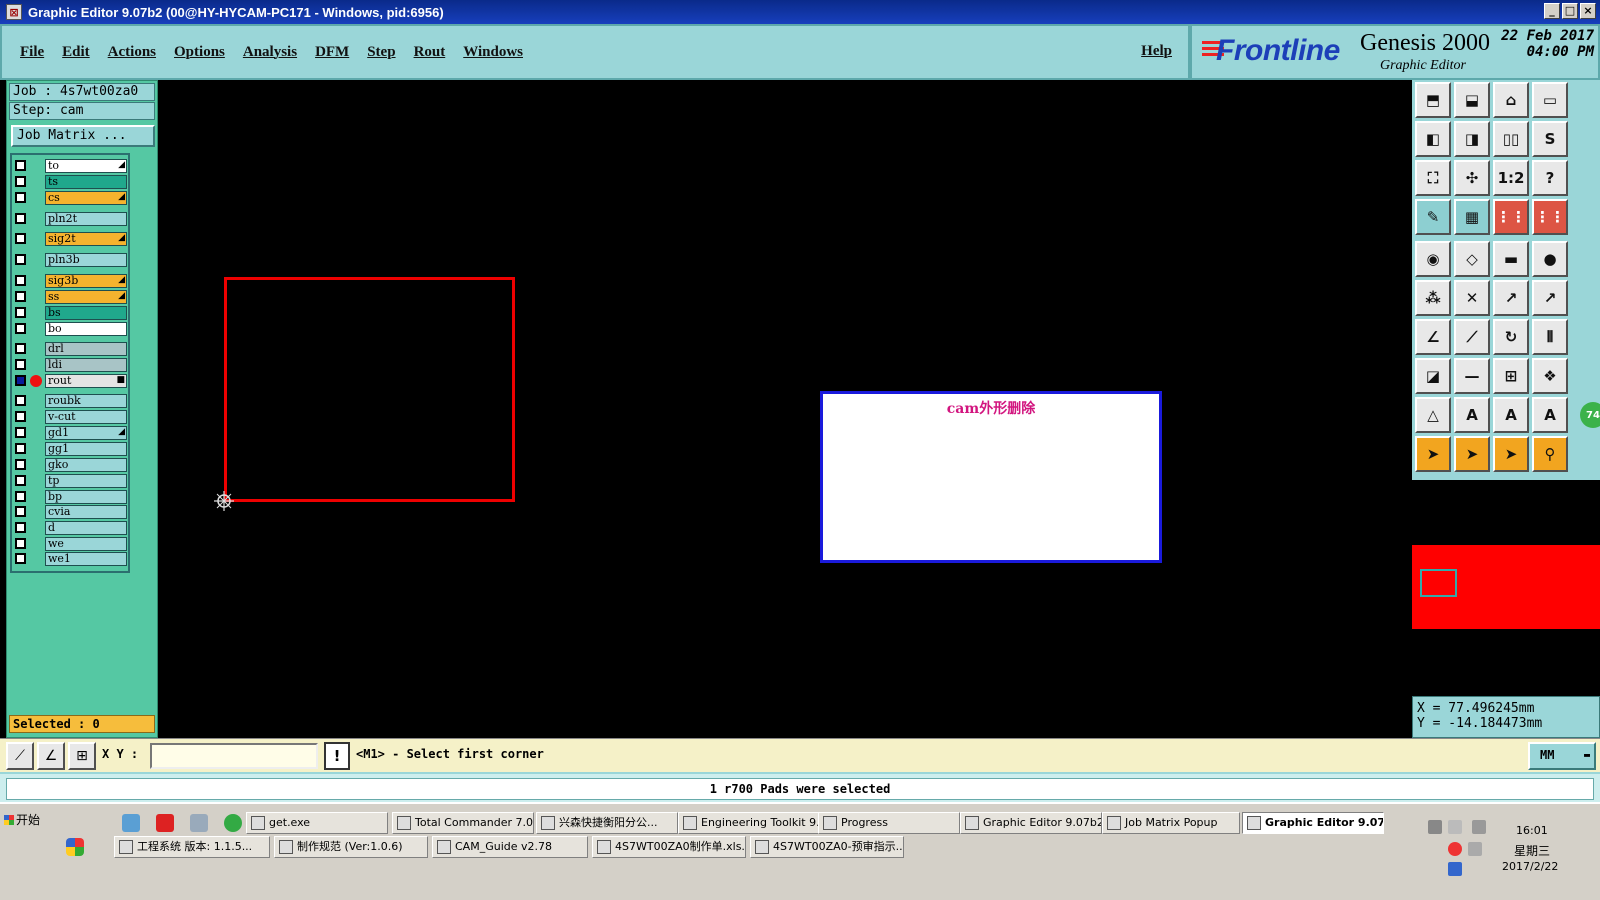  I want to click on network-icon, so click(1479, 827).